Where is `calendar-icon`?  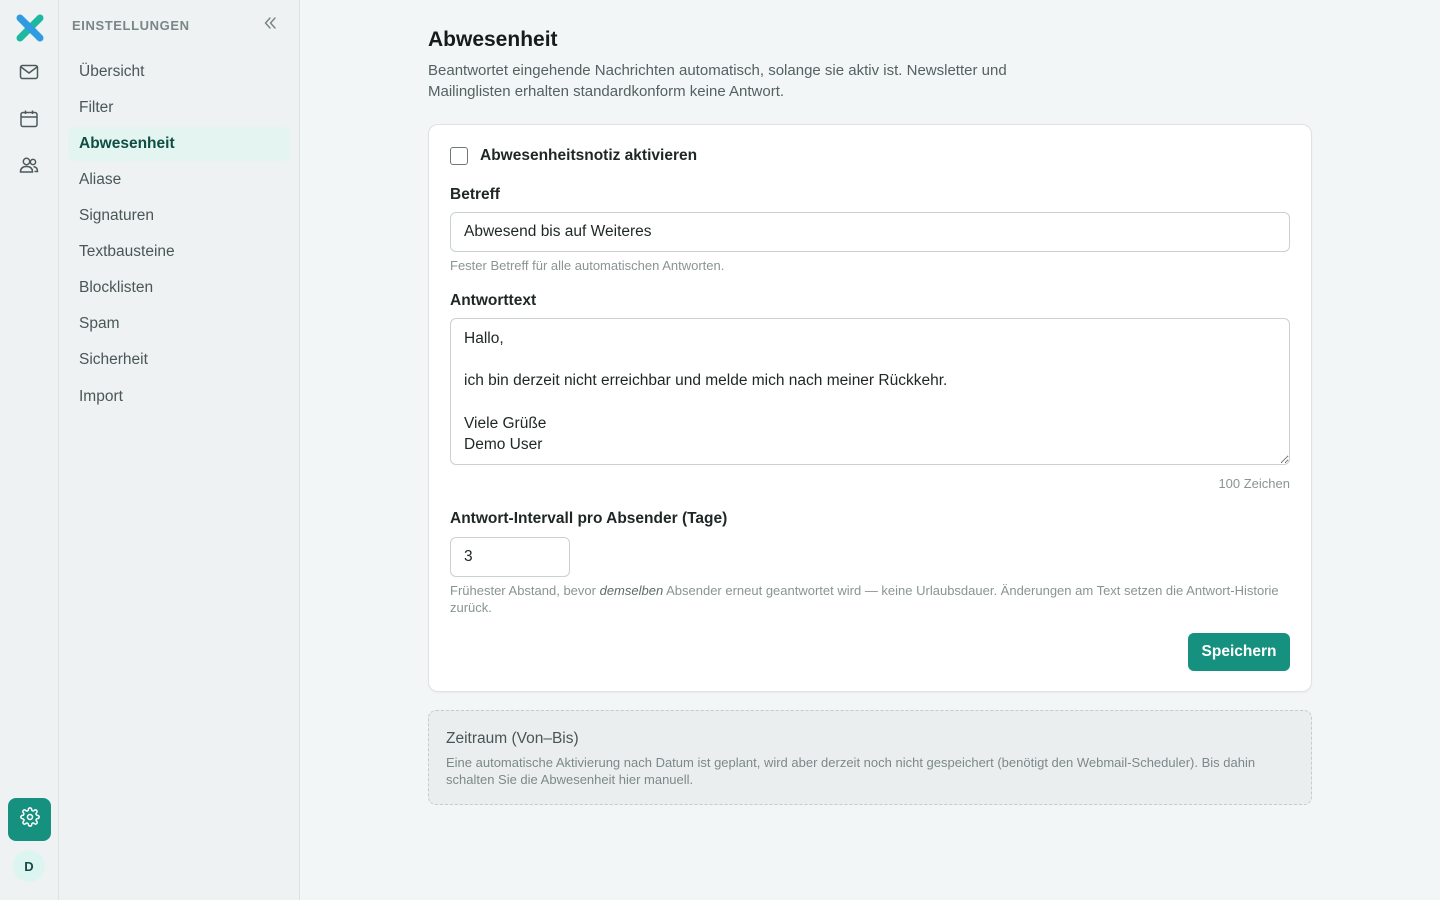
calendar-icon is located at coordinates (29, 119).